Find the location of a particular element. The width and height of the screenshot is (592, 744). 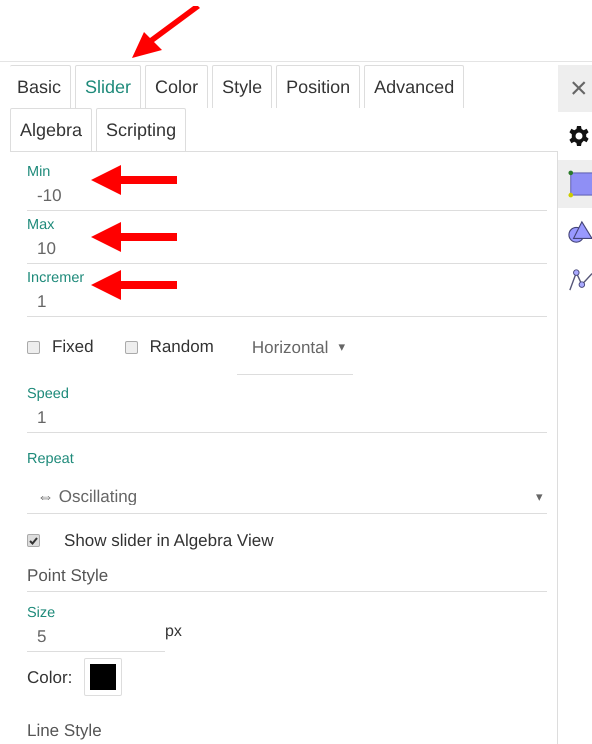

section-title: Point Style is located at coordinates (67, 576).